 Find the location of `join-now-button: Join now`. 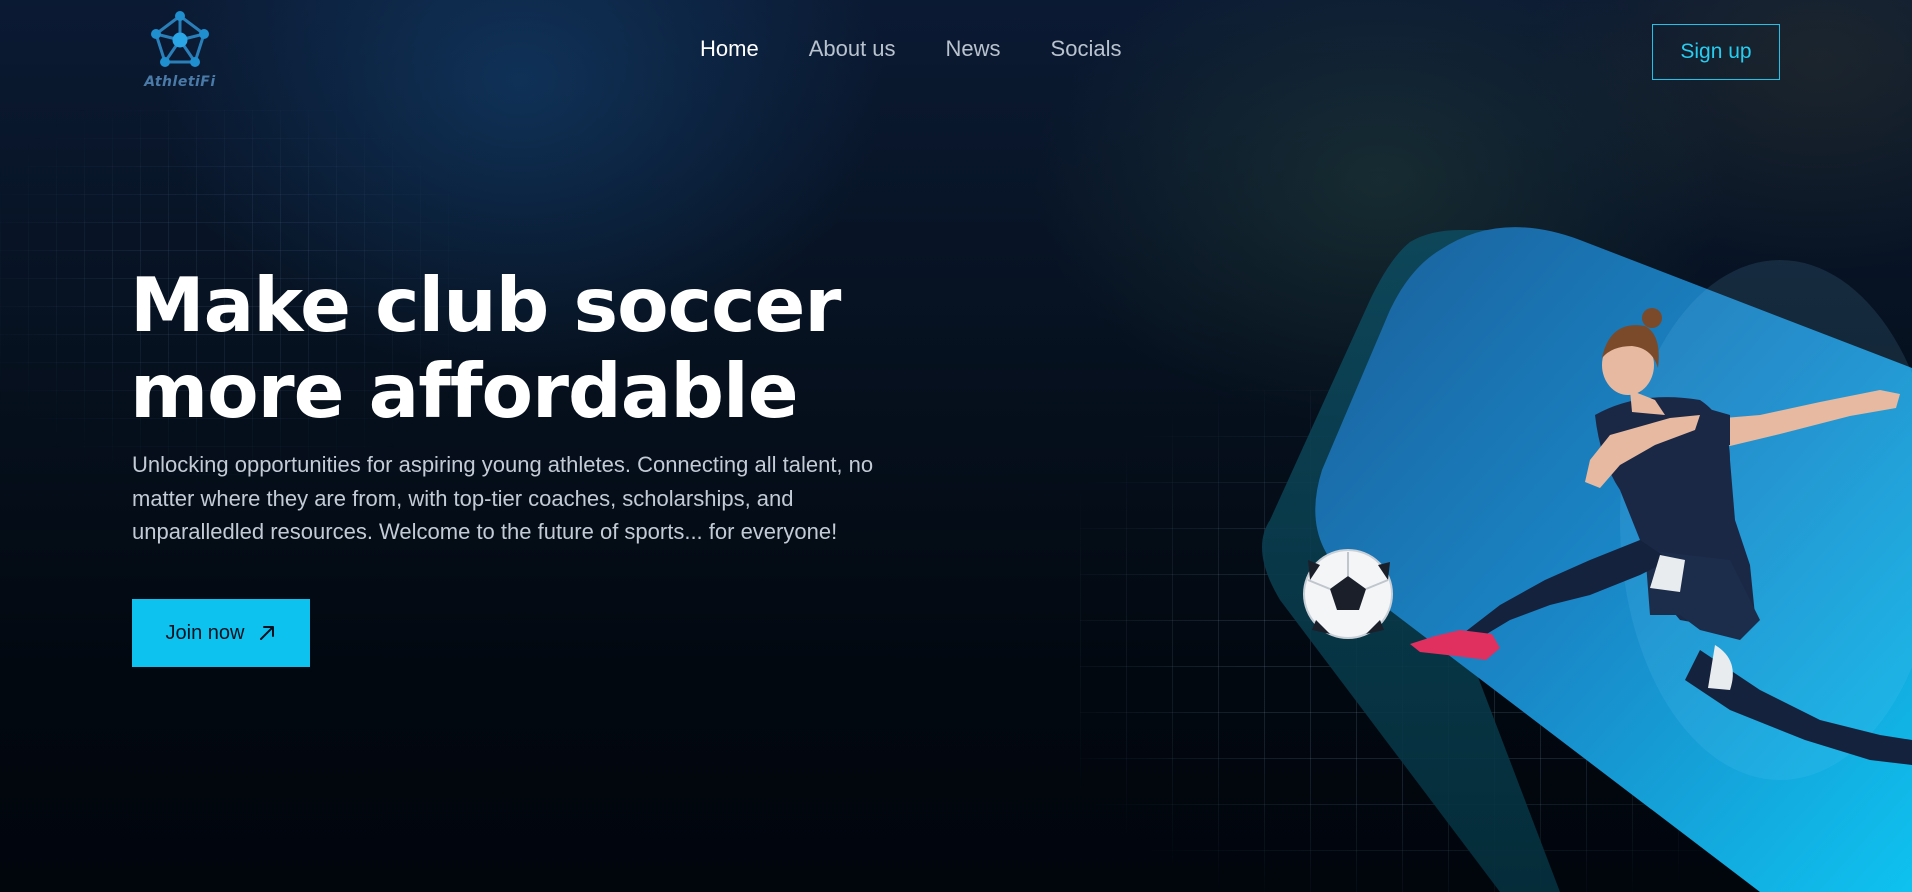

join-now-button: Join now is located at coordinates (221, 633).